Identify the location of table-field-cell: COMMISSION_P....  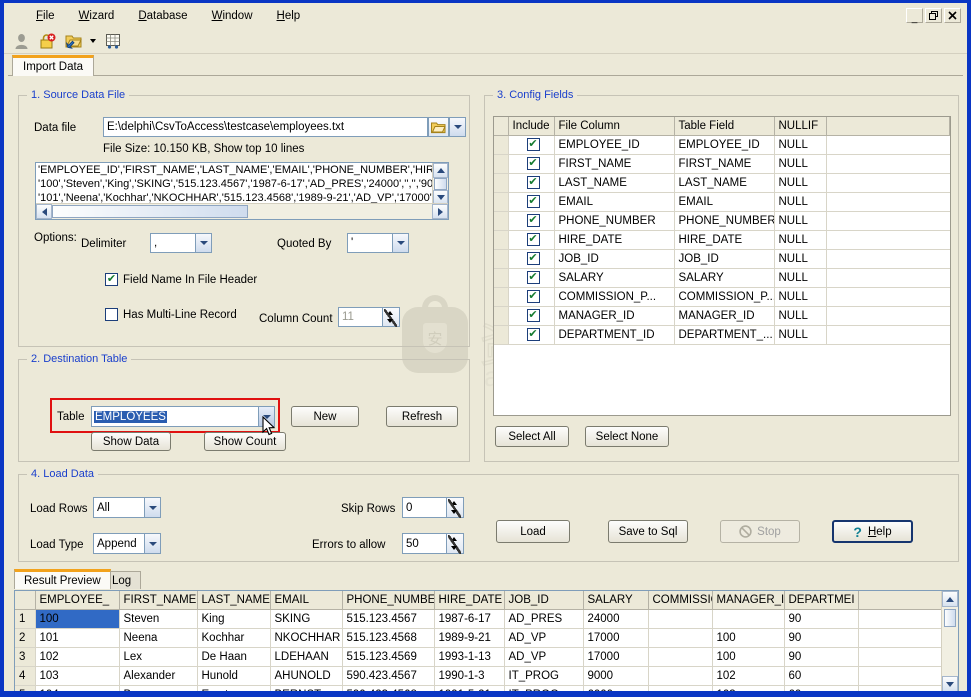
(724, 297).